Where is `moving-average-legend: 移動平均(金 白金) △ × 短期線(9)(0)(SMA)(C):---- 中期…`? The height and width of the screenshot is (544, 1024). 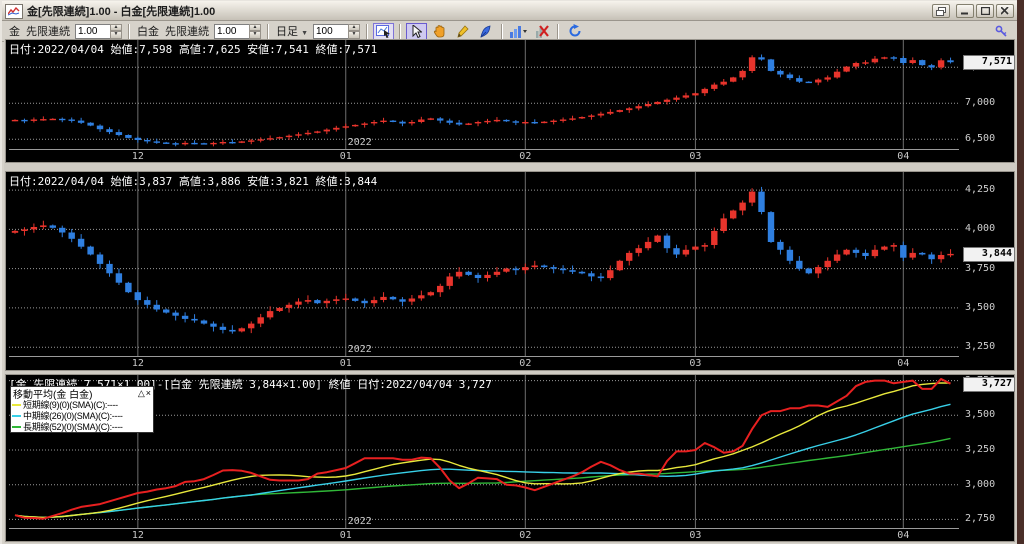
moving-average-legend: 移動平均(金 白金) △ × 短期線(9)(0)(SMA)(C):---- 中期… is located at coordinates (82, 409).